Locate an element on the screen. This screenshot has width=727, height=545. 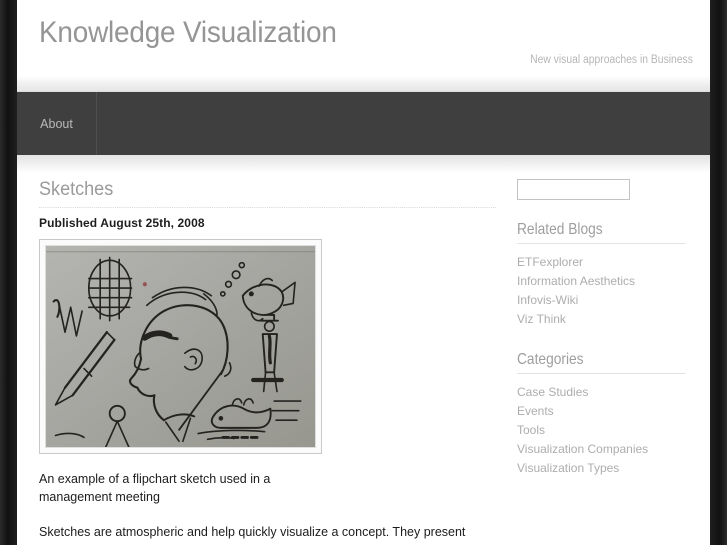
list-item: Tools is located at coordinates (597, 430).